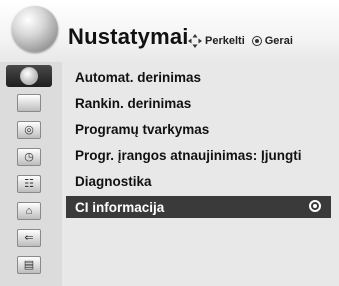 The width and height of the screenshot is (339, 286). Describe the element at coordinates (256, 41) in the screenshot. I see `ok-button-icon` at that location.